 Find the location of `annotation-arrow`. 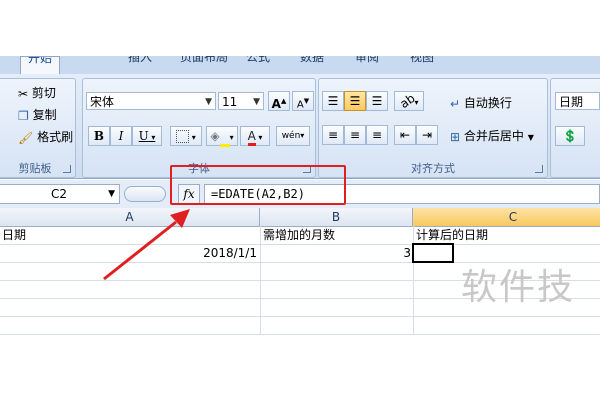

annotation-arrow is located at coordinates (146, 245).